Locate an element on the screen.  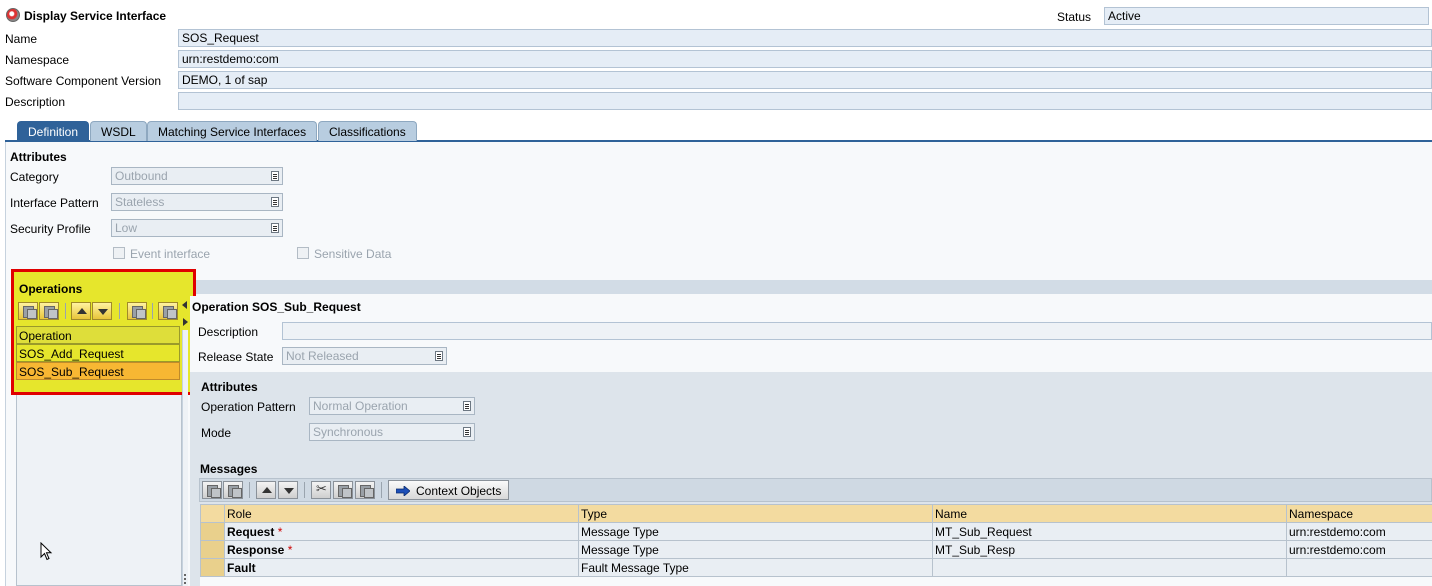
scv-field: DEMO, 1 of sap is located at coordinates (805, 80).